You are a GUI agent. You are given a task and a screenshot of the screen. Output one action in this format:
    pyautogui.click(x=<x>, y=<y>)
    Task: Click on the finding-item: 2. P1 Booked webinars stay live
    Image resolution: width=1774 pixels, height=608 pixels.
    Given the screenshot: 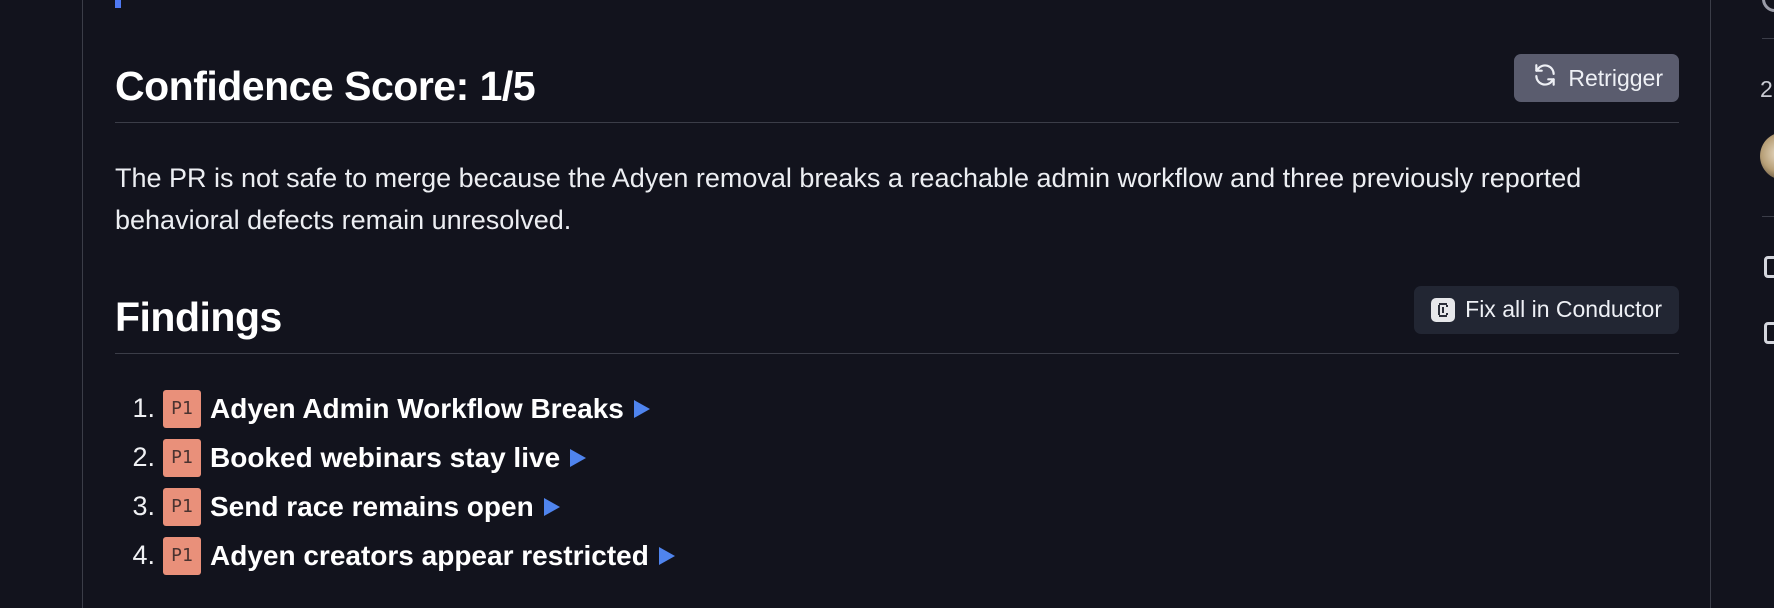 What is the action you would take?
    pyautogui.click(x=395, y=457)
    